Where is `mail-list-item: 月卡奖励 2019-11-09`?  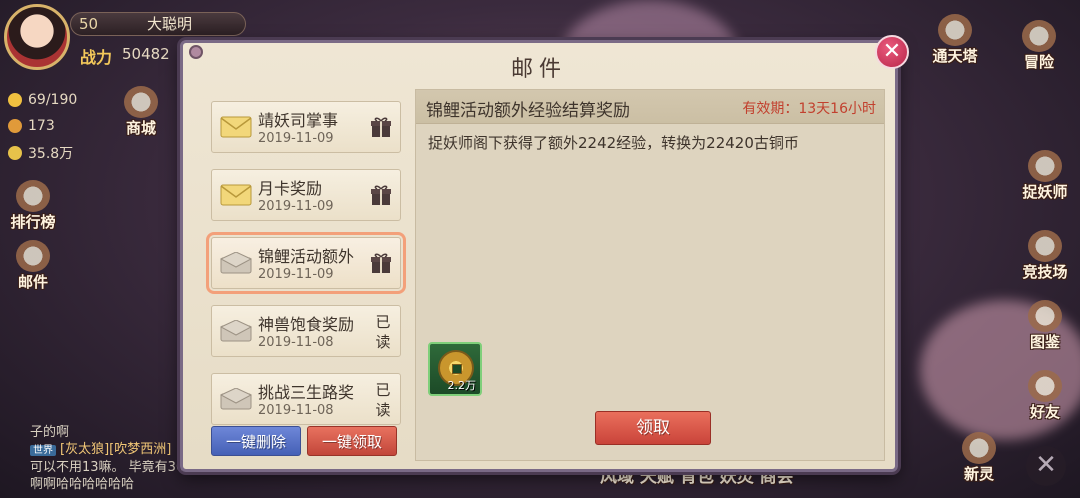 mail-list-item: 月卡奖励 2019-11-09 is located at coordinates (306, 195).